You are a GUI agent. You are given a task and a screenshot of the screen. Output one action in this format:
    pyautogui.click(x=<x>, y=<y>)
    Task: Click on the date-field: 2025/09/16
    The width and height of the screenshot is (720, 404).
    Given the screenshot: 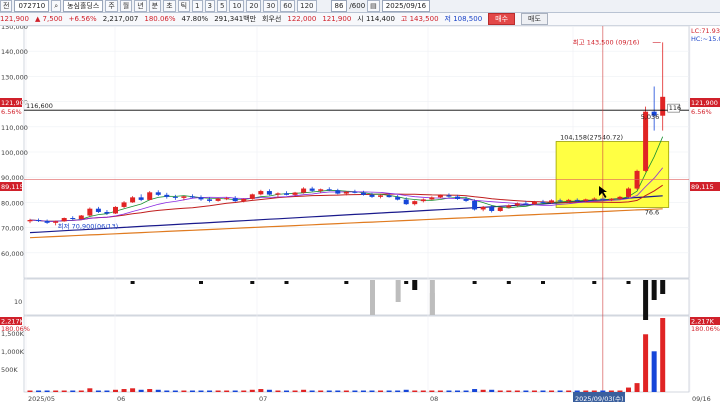 What is the action you would take?
    pyautogui.click(x=406, y=6)
    